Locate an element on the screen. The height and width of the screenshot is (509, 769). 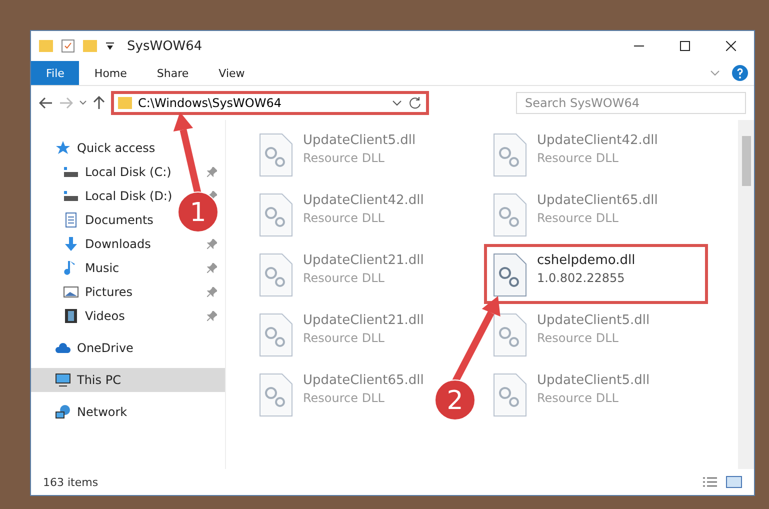
annotation-number: 1 is located at coordinates (198, 213).